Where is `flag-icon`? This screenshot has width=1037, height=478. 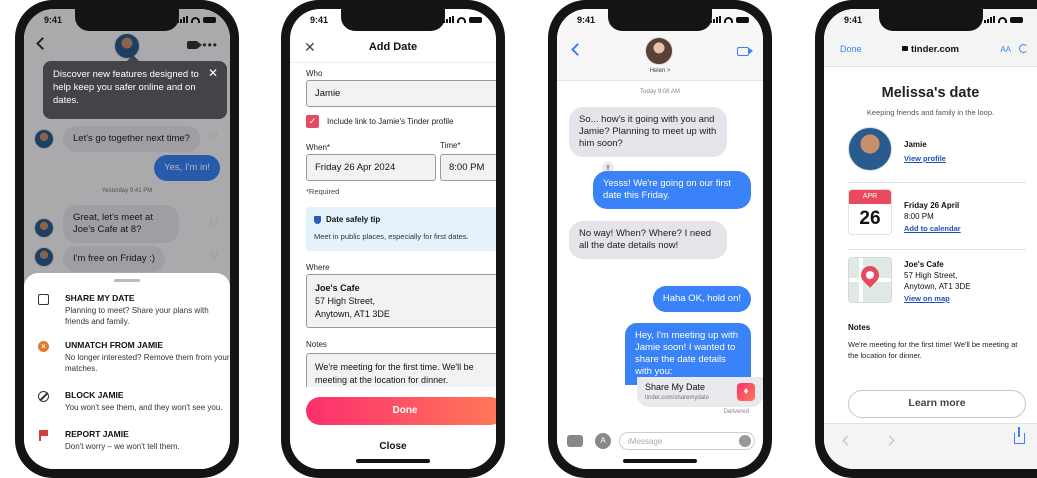 flag-icon is located at coordinates (43, 435).